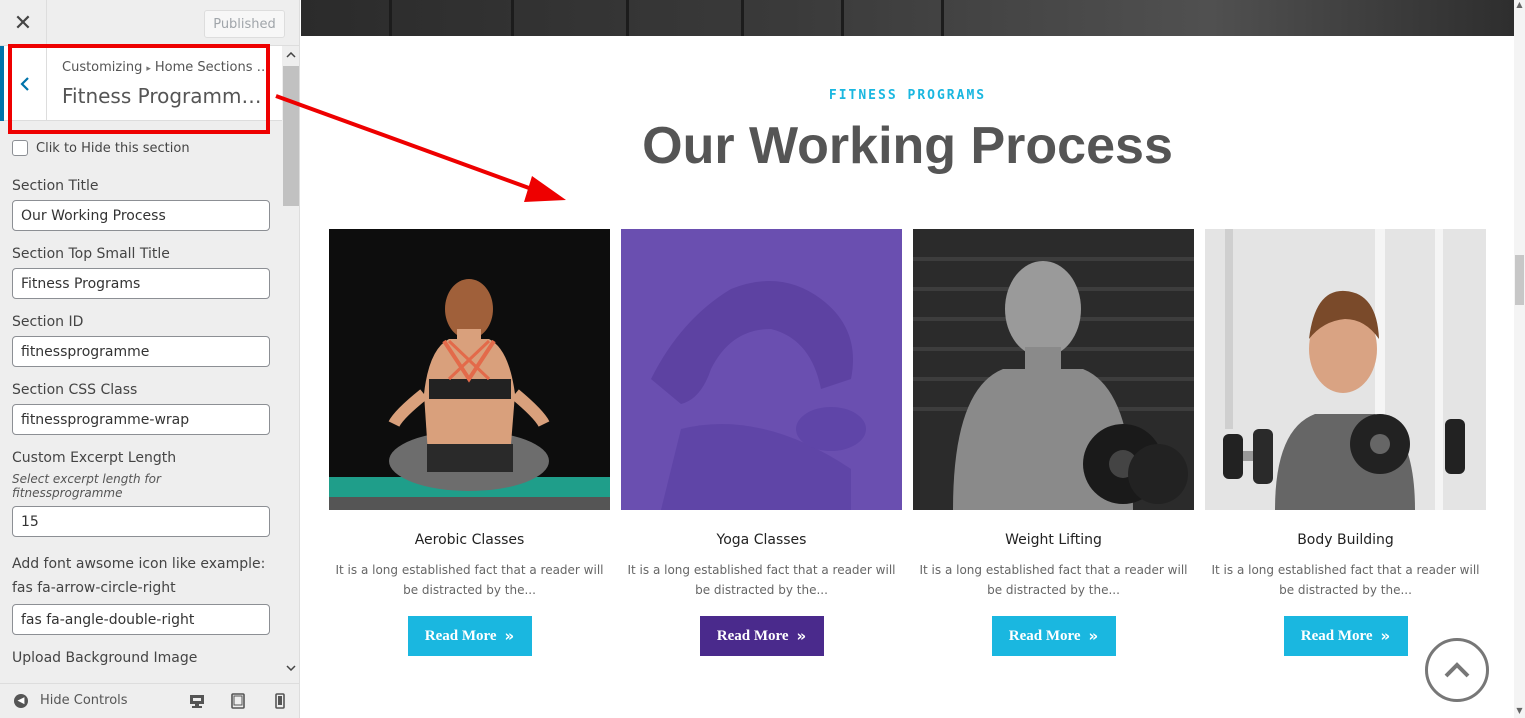 This screenshot has height=718, width=1525. Describe the element at coordinates (91, 254) in the screenshot. I see `top-small-title-label: Section Top Small Title` at that location.